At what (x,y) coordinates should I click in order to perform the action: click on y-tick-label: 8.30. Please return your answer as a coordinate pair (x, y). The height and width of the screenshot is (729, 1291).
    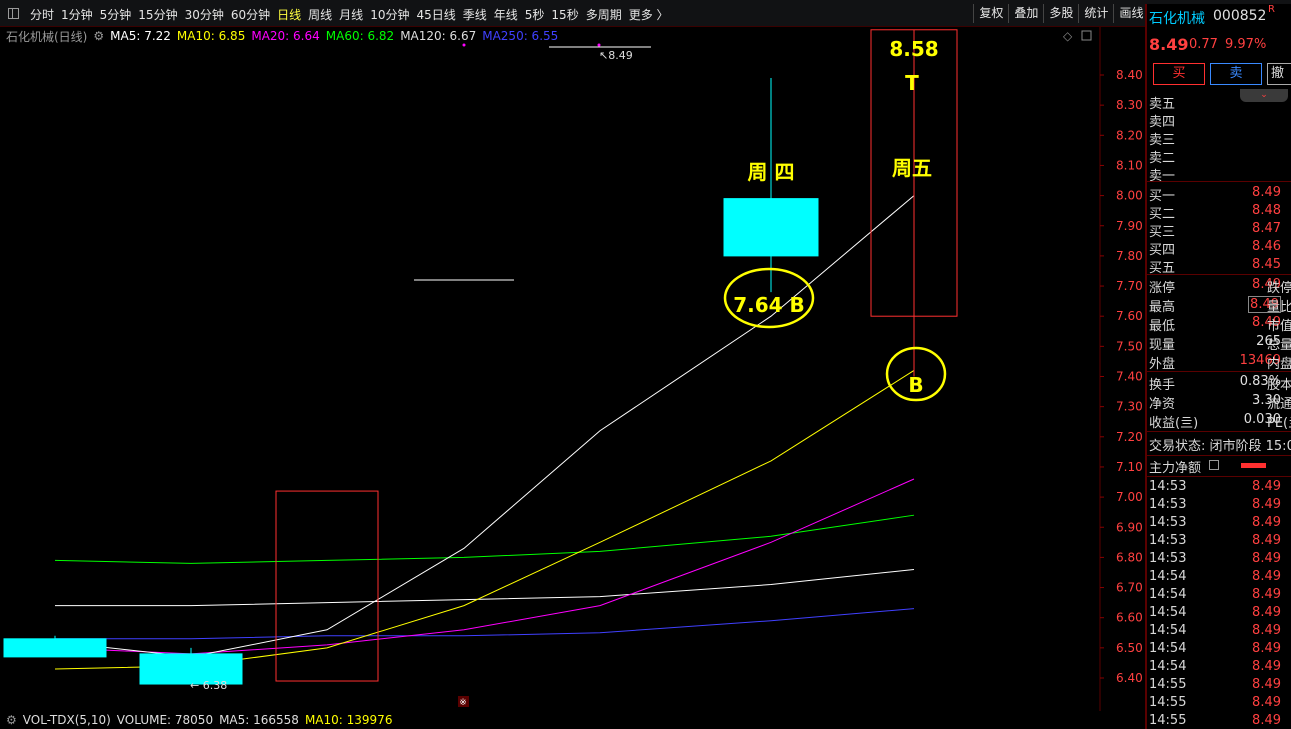
    Looking at the image, I should click on (1129, 105).